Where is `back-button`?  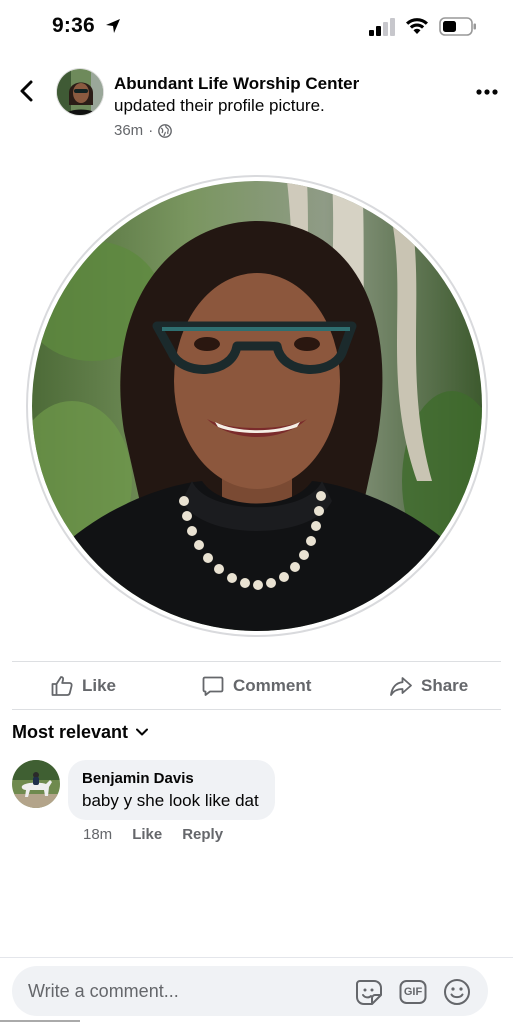 back-button is located at coordinates (26, 91).